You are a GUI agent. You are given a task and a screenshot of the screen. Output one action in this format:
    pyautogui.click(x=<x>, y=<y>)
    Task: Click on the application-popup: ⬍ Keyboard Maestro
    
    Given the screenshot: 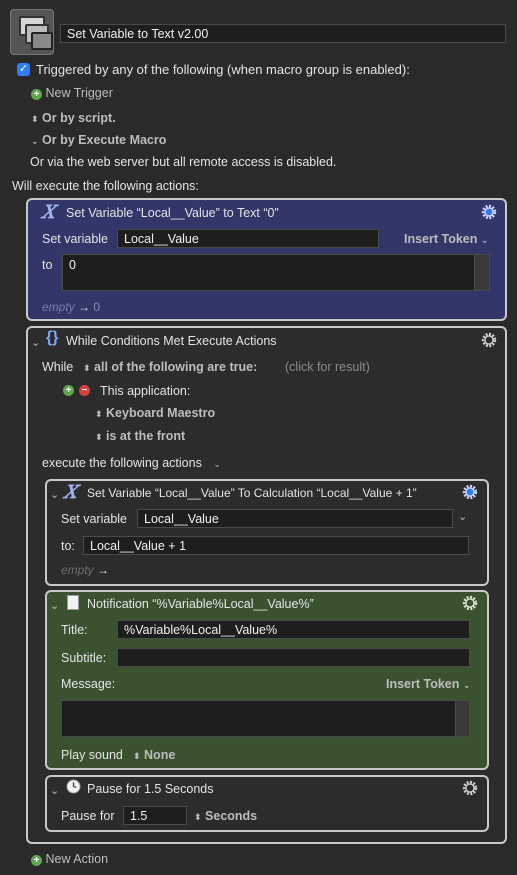 What is the action you would take?
    pyautogui.click(x=155, y=413)
    